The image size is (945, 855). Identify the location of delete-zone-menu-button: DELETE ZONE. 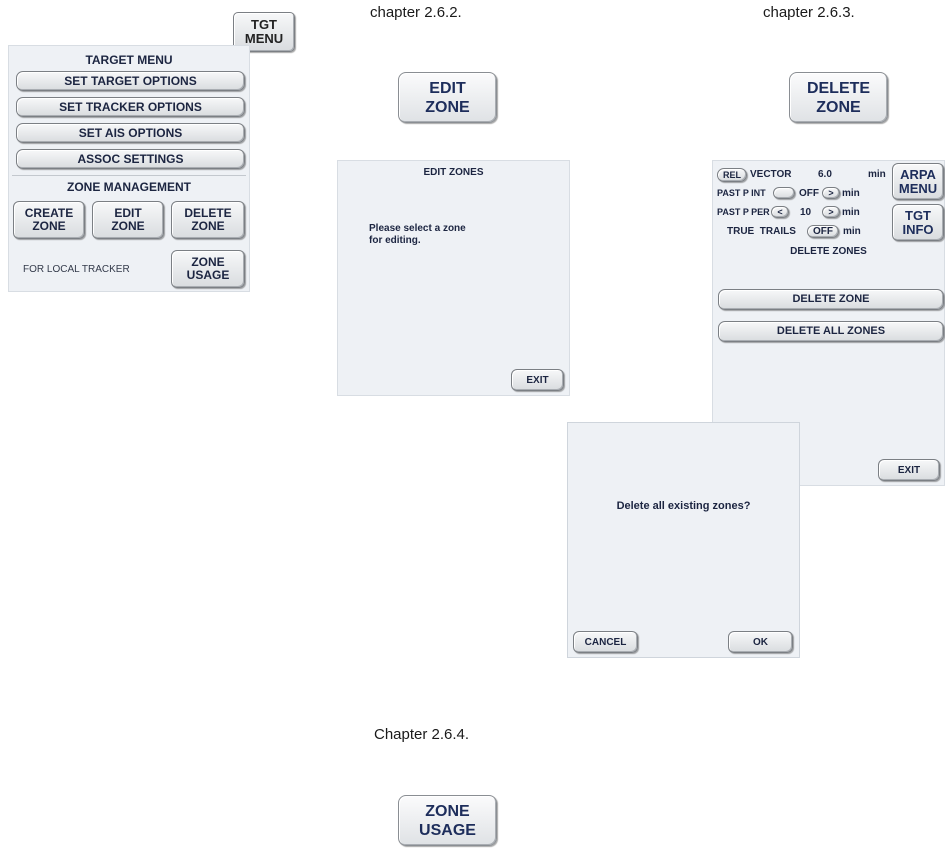
(208, 220).